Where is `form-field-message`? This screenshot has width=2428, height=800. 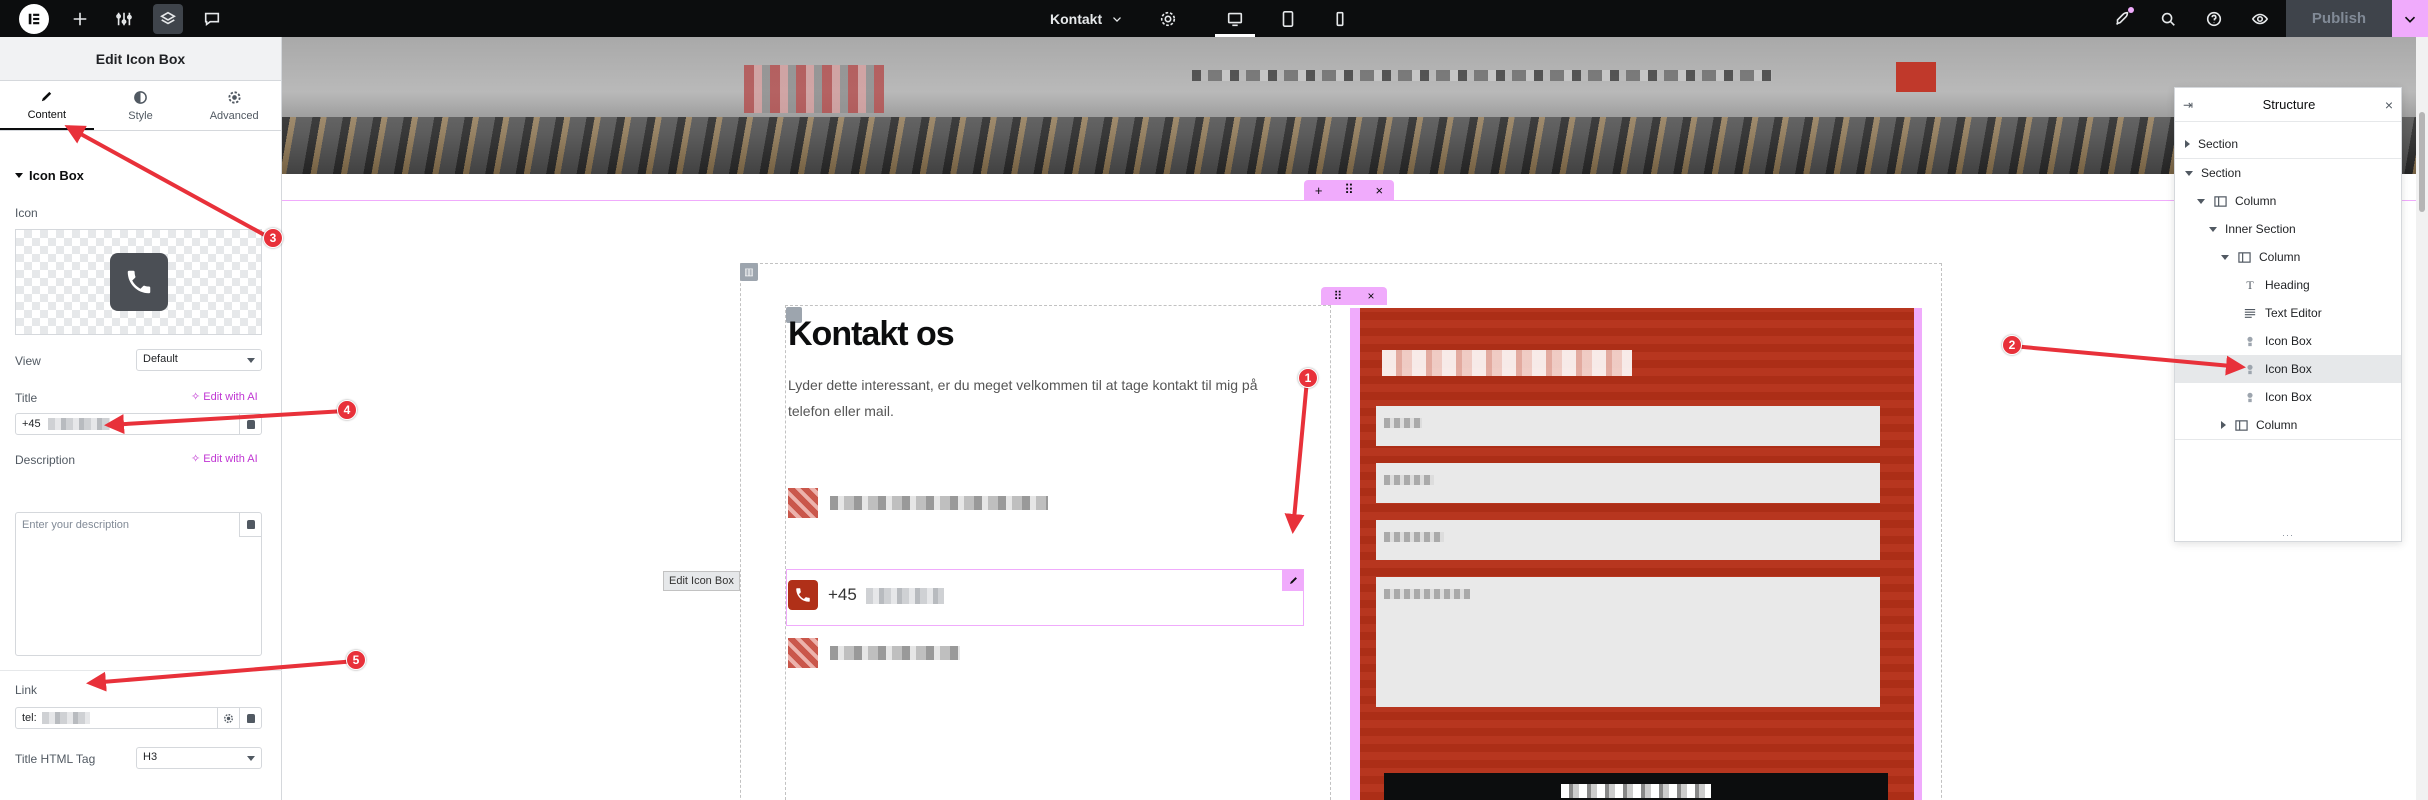 form-field-message is located at coordinates (1628, 642).